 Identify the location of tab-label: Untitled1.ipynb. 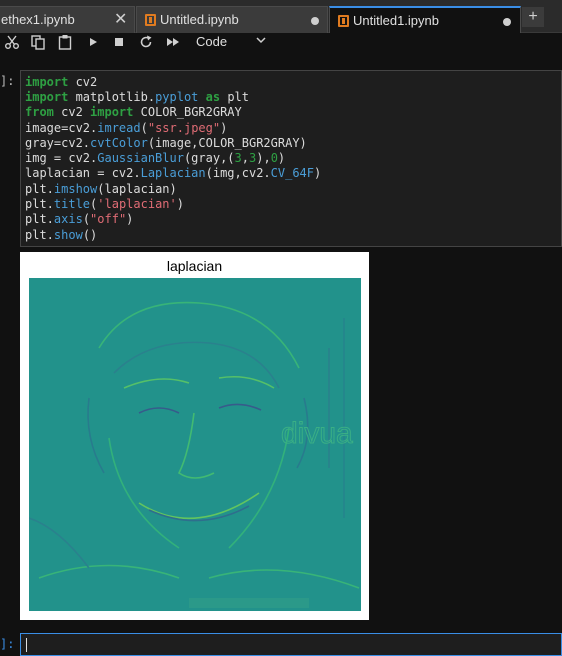
(396, 20).